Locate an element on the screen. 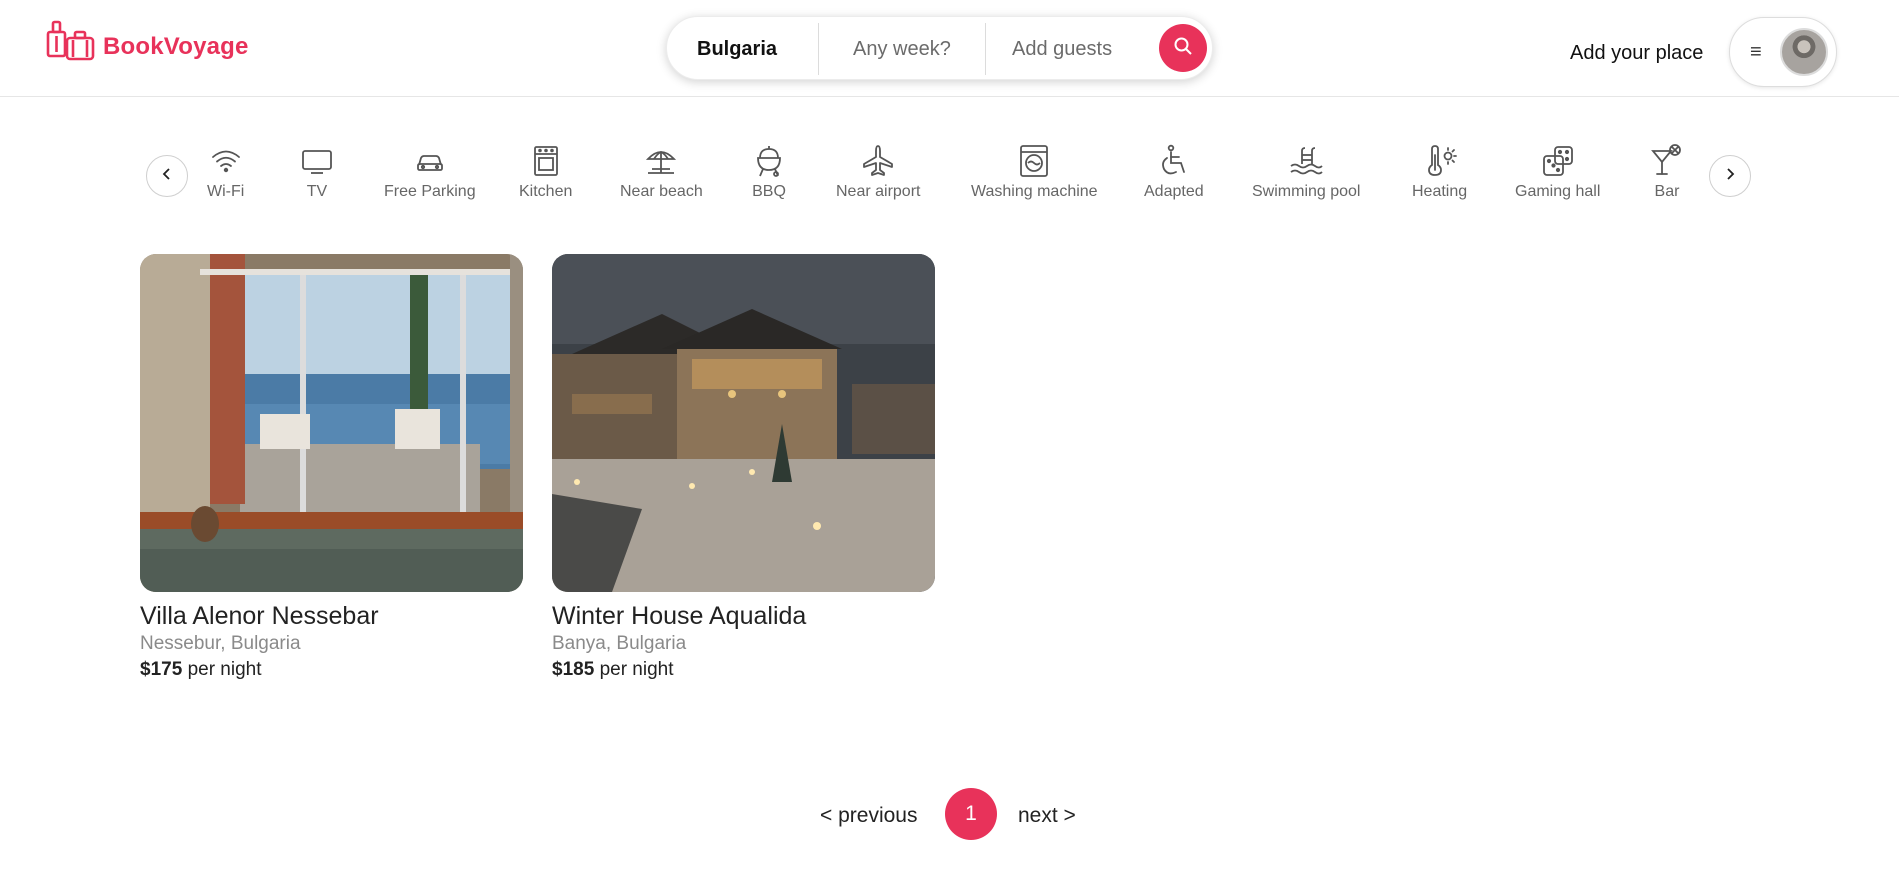 Image resolution: width=1899 pixels, height=870 pixels. search-icon is located at coordinates (1183, 48).